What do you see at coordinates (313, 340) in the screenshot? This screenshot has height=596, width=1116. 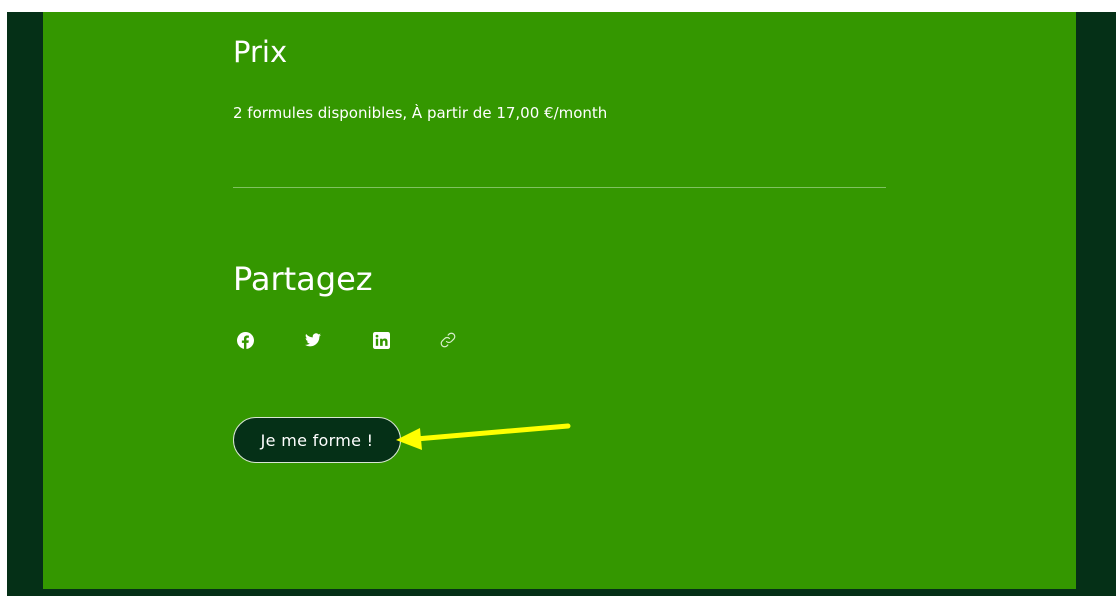 I see `twitter-icon` at bounding box center [313, 340].